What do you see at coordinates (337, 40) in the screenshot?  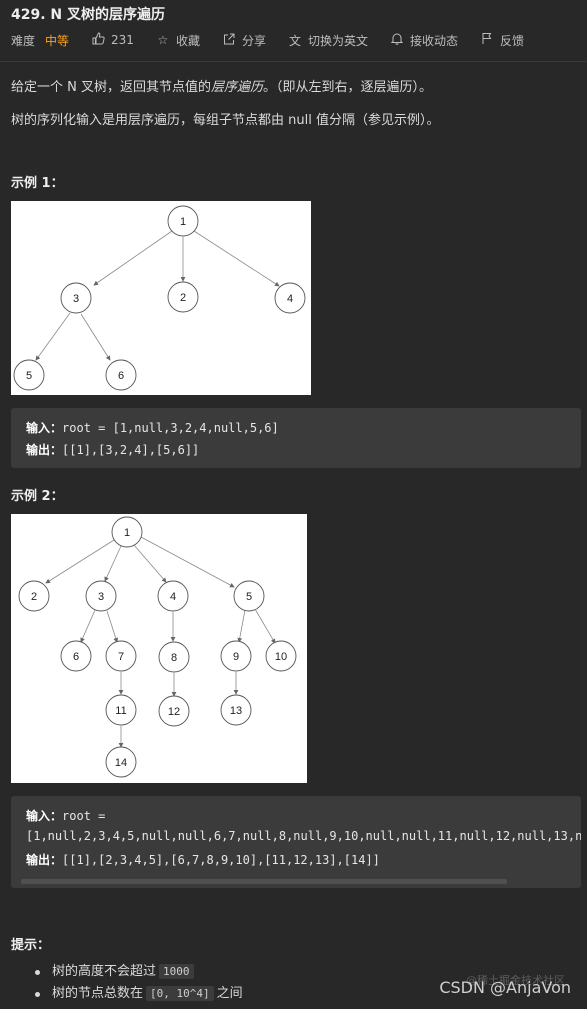 I see `switch-language-label: 切换为英文` at bounding box center [337, 40].